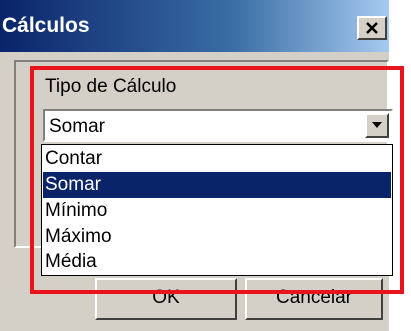 This screenshot has height=331, width=411. I want to click on title-bar: Cálculos, so click(194, 26).